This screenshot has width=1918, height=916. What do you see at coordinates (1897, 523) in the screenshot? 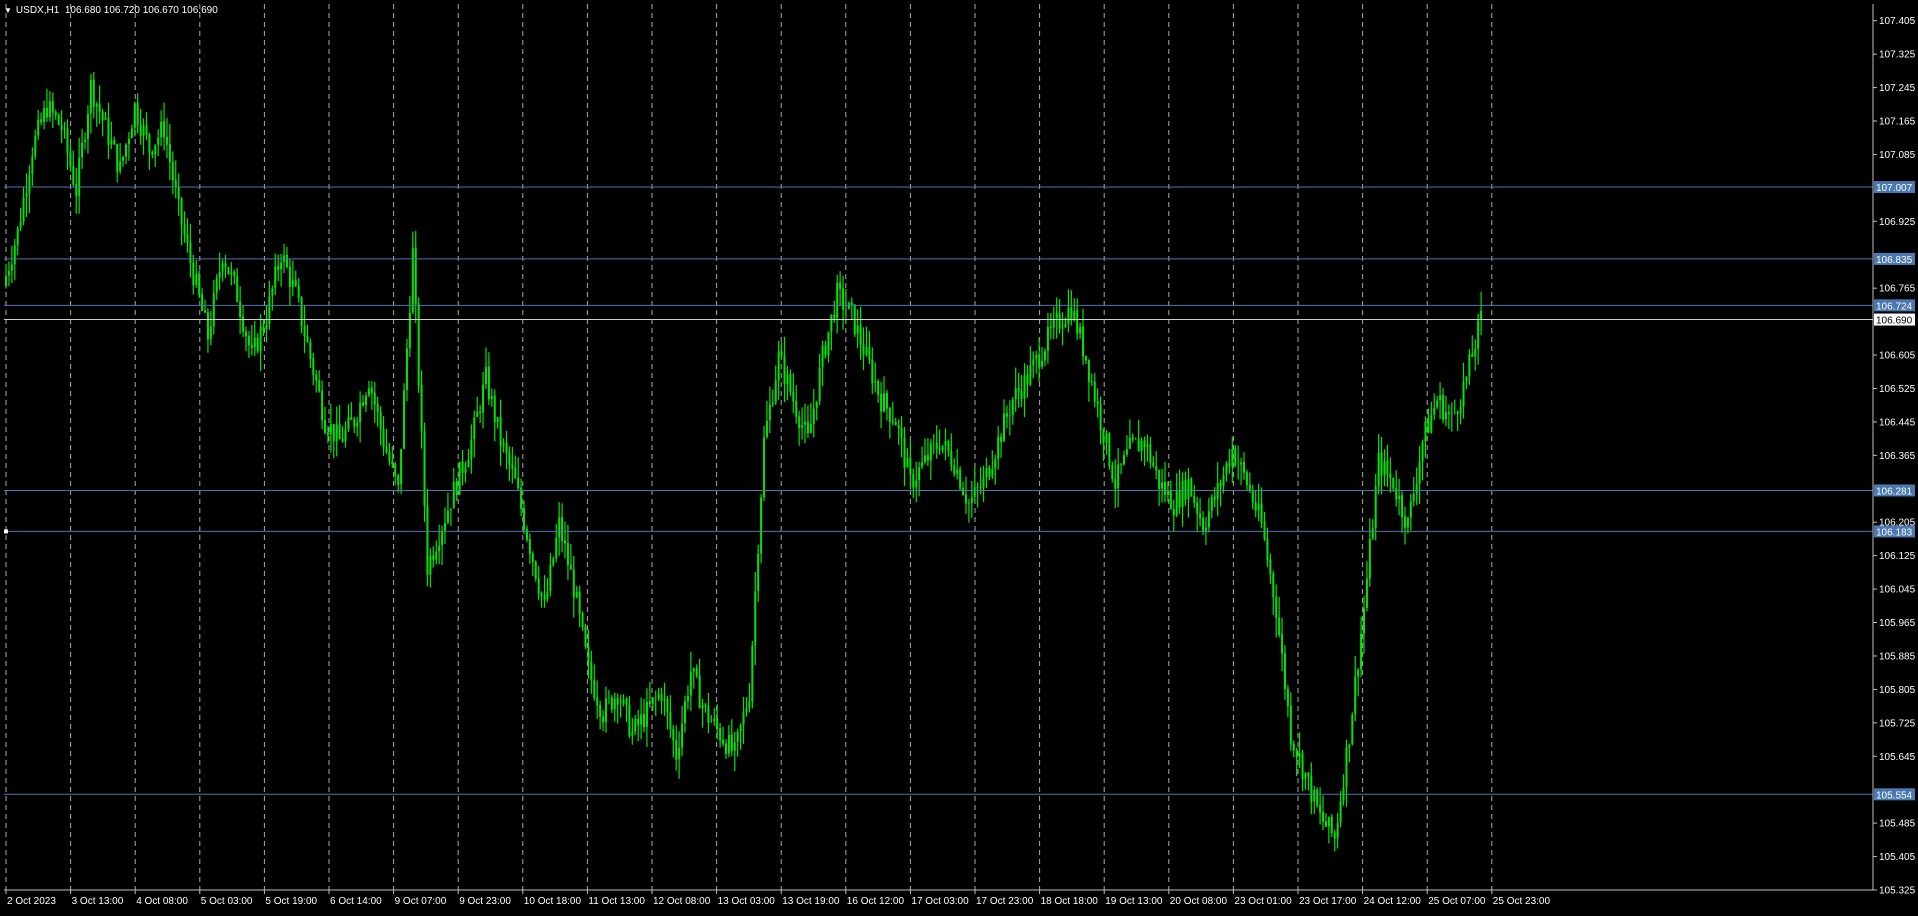
I see `price-tick-label: 106.205` at bounding box center [1897, 523].